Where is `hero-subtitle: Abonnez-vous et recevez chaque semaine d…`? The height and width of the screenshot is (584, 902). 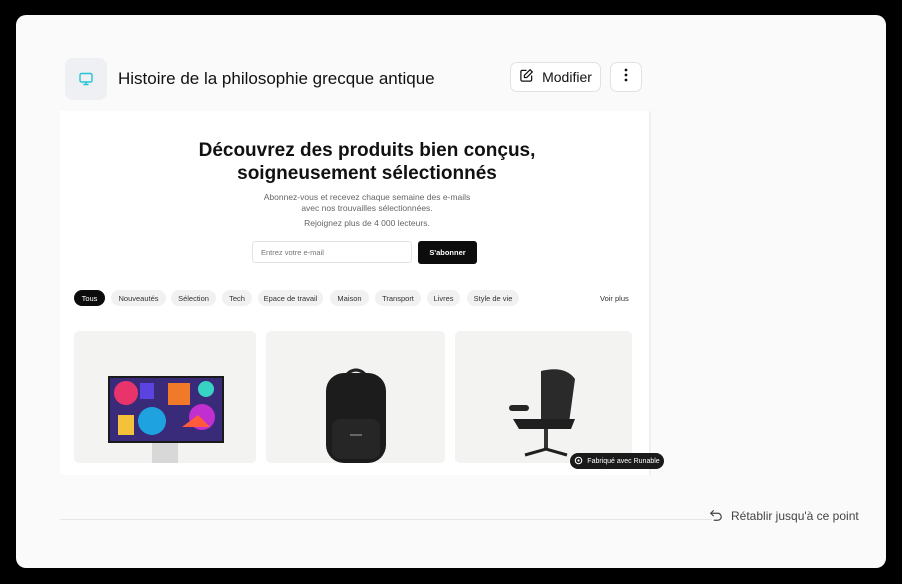 hero-subtitle: Abonnez-vous et recevez chaque semaine d… is located at coordinates (355, 203).